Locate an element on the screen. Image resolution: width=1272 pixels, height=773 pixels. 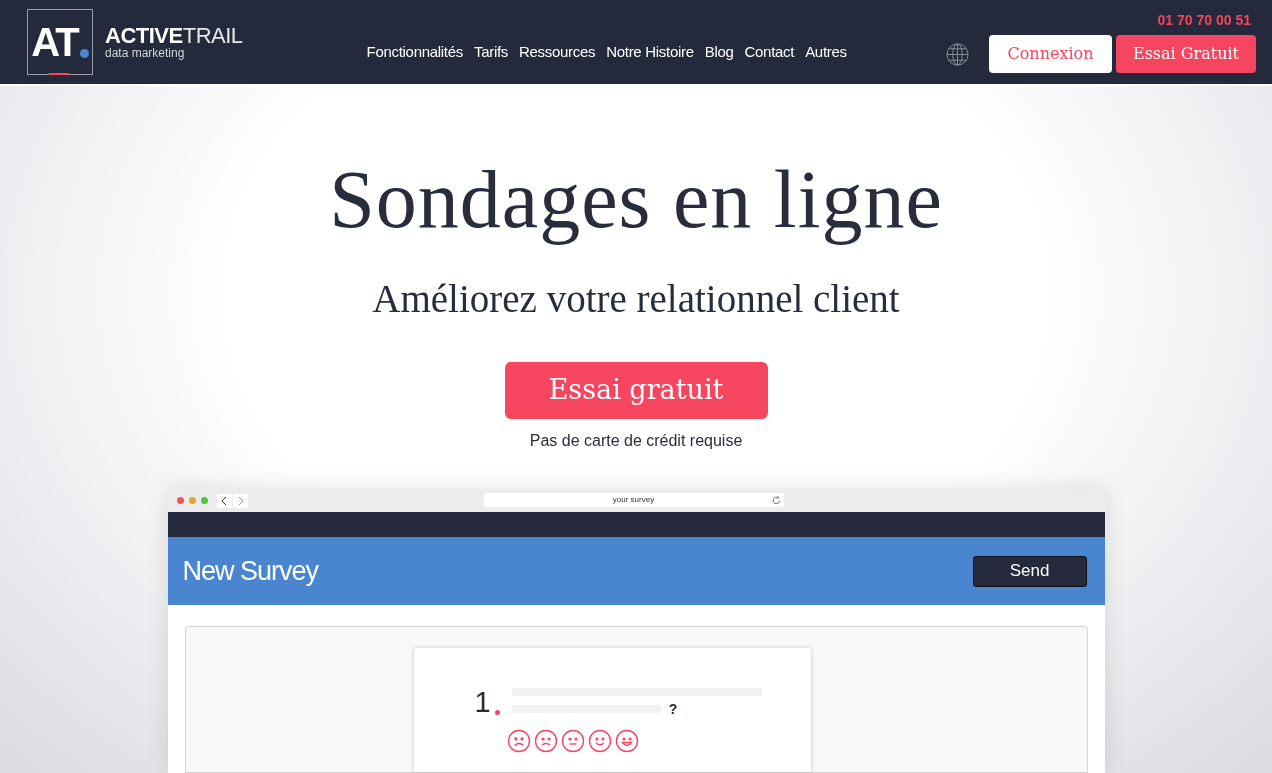
nav-link: Blog is located at coordinates (719, 52).